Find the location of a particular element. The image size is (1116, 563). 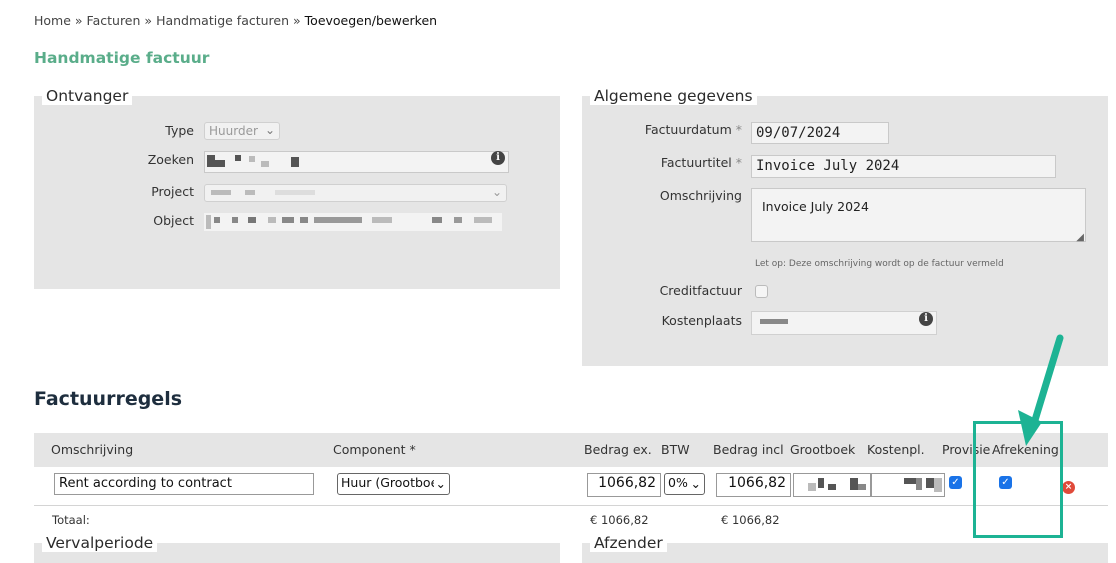

credit-invoice-checkbox is located at coordinates (761, 291).